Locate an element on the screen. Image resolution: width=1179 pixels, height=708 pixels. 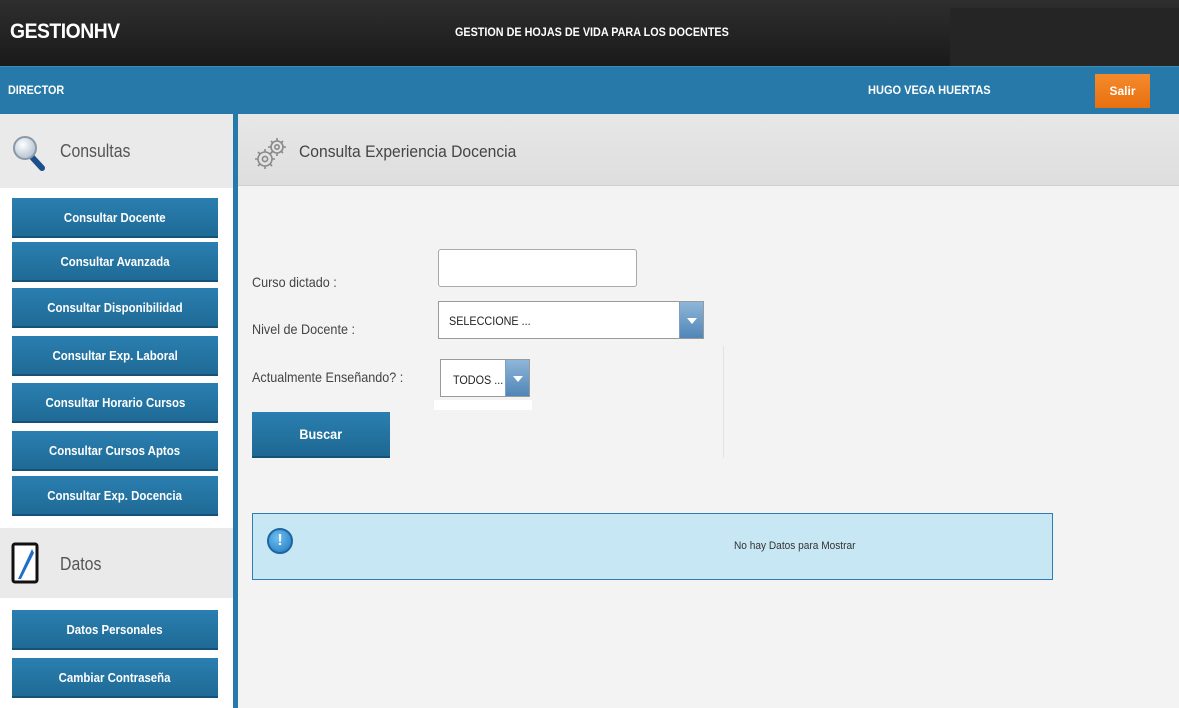
course-label: Curso dictado : is located at coordinates (294, 282).